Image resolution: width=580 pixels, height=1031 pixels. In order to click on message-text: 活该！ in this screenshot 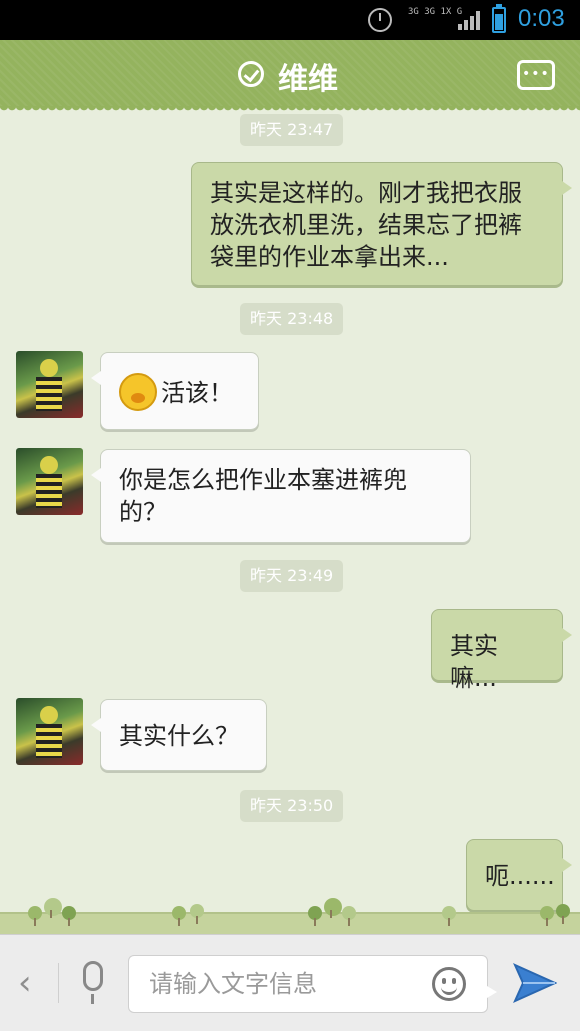, I will do `click(197, 393)`.